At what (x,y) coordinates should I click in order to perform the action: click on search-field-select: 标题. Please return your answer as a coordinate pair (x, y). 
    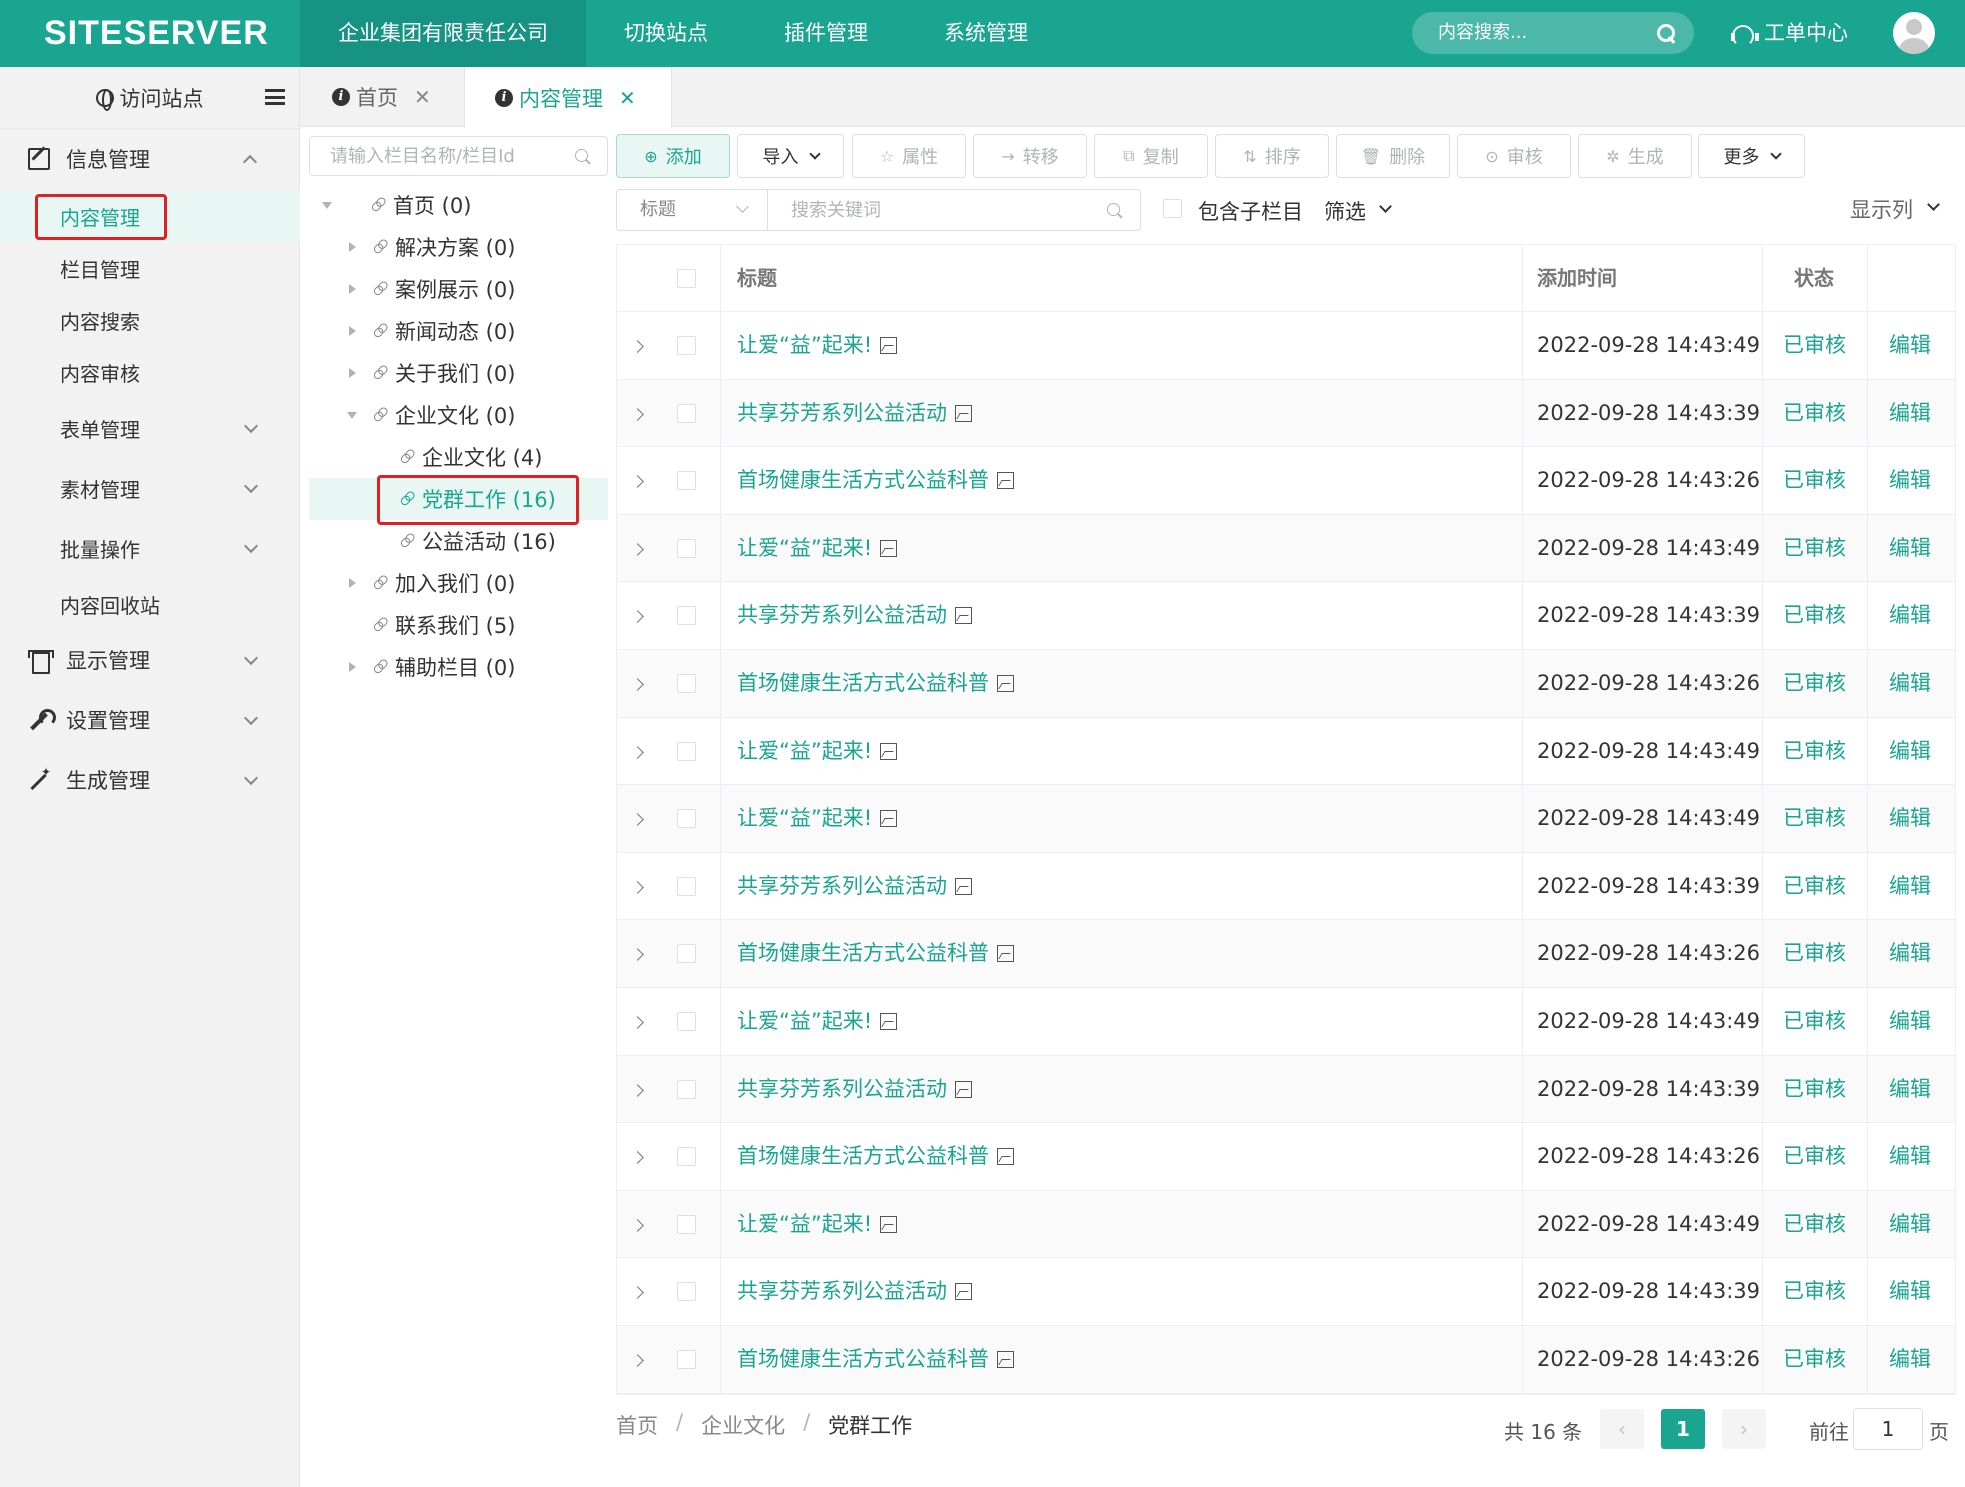
    Looking at the image, I should click on (692, 210).